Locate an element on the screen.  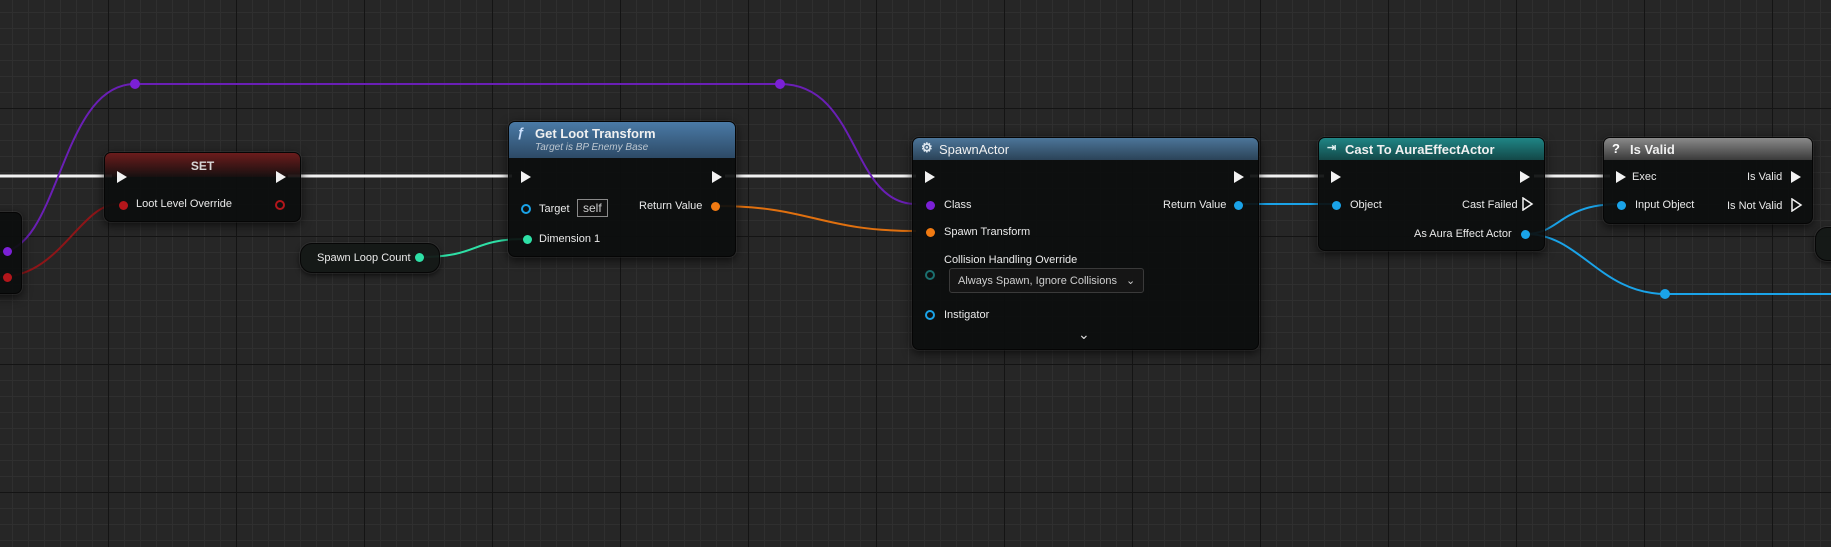
class-input-pin is located at coordinates (930, 205).